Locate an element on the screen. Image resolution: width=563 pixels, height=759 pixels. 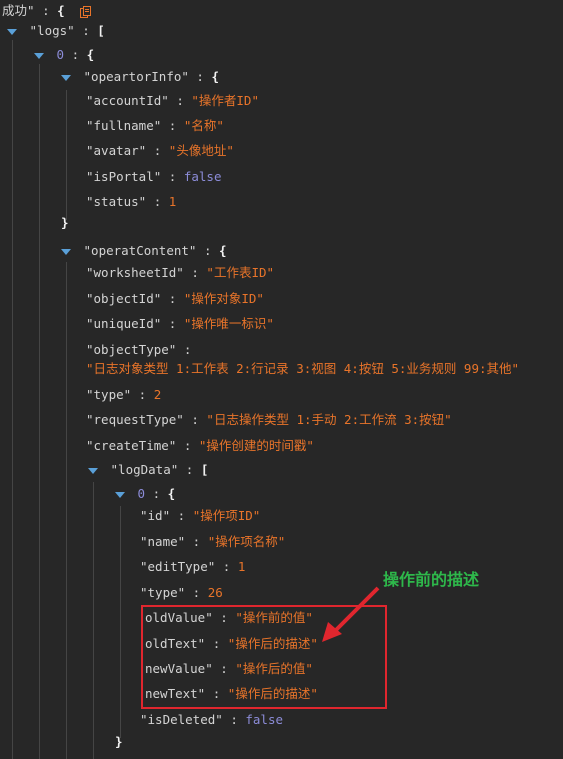
log-type-key: "type" is located at coordinates (163, 592).